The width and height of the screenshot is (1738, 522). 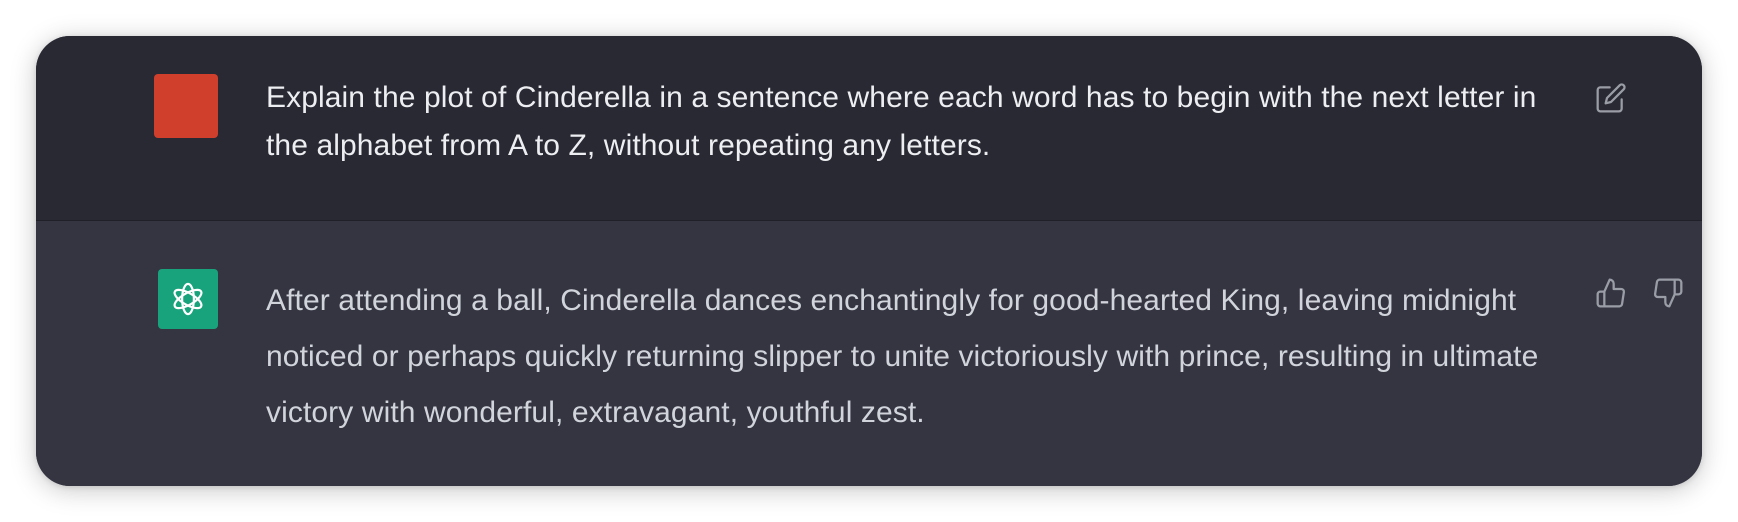 I want to click on edit-button, so click(x=1611, y=98).